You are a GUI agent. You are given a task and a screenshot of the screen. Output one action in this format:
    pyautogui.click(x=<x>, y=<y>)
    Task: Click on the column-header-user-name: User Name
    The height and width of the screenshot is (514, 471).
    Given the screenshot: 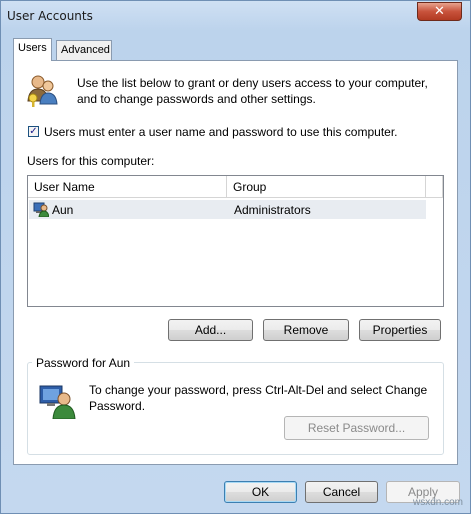 What is the action you would take?
    pyautogui.click(x=127, y=187)
    